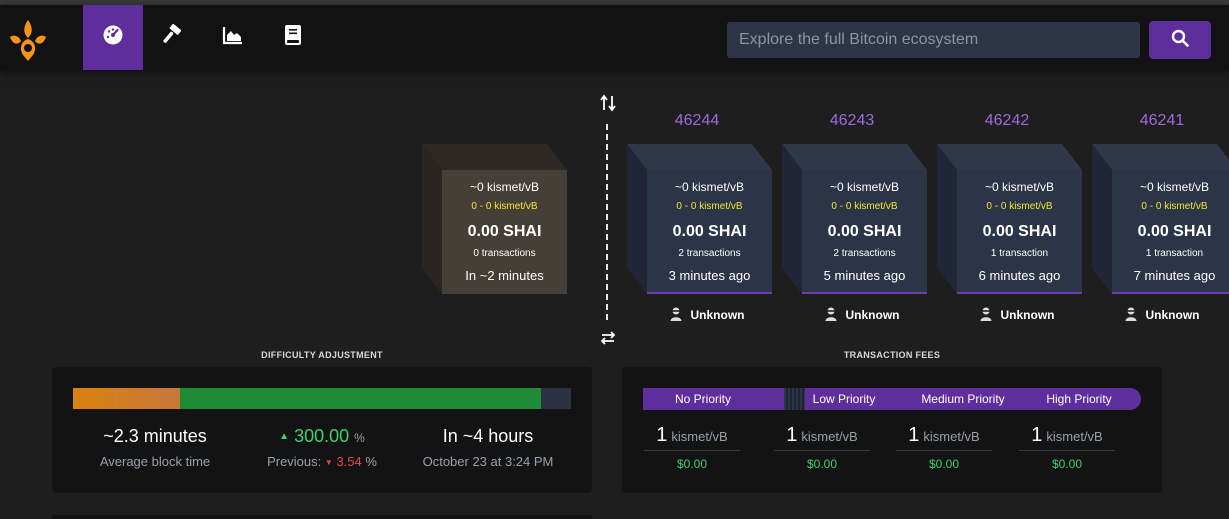  Describe the element at coordinates (1007, 121) in the screenshot. I see `block-height-link: 46242` at that location.